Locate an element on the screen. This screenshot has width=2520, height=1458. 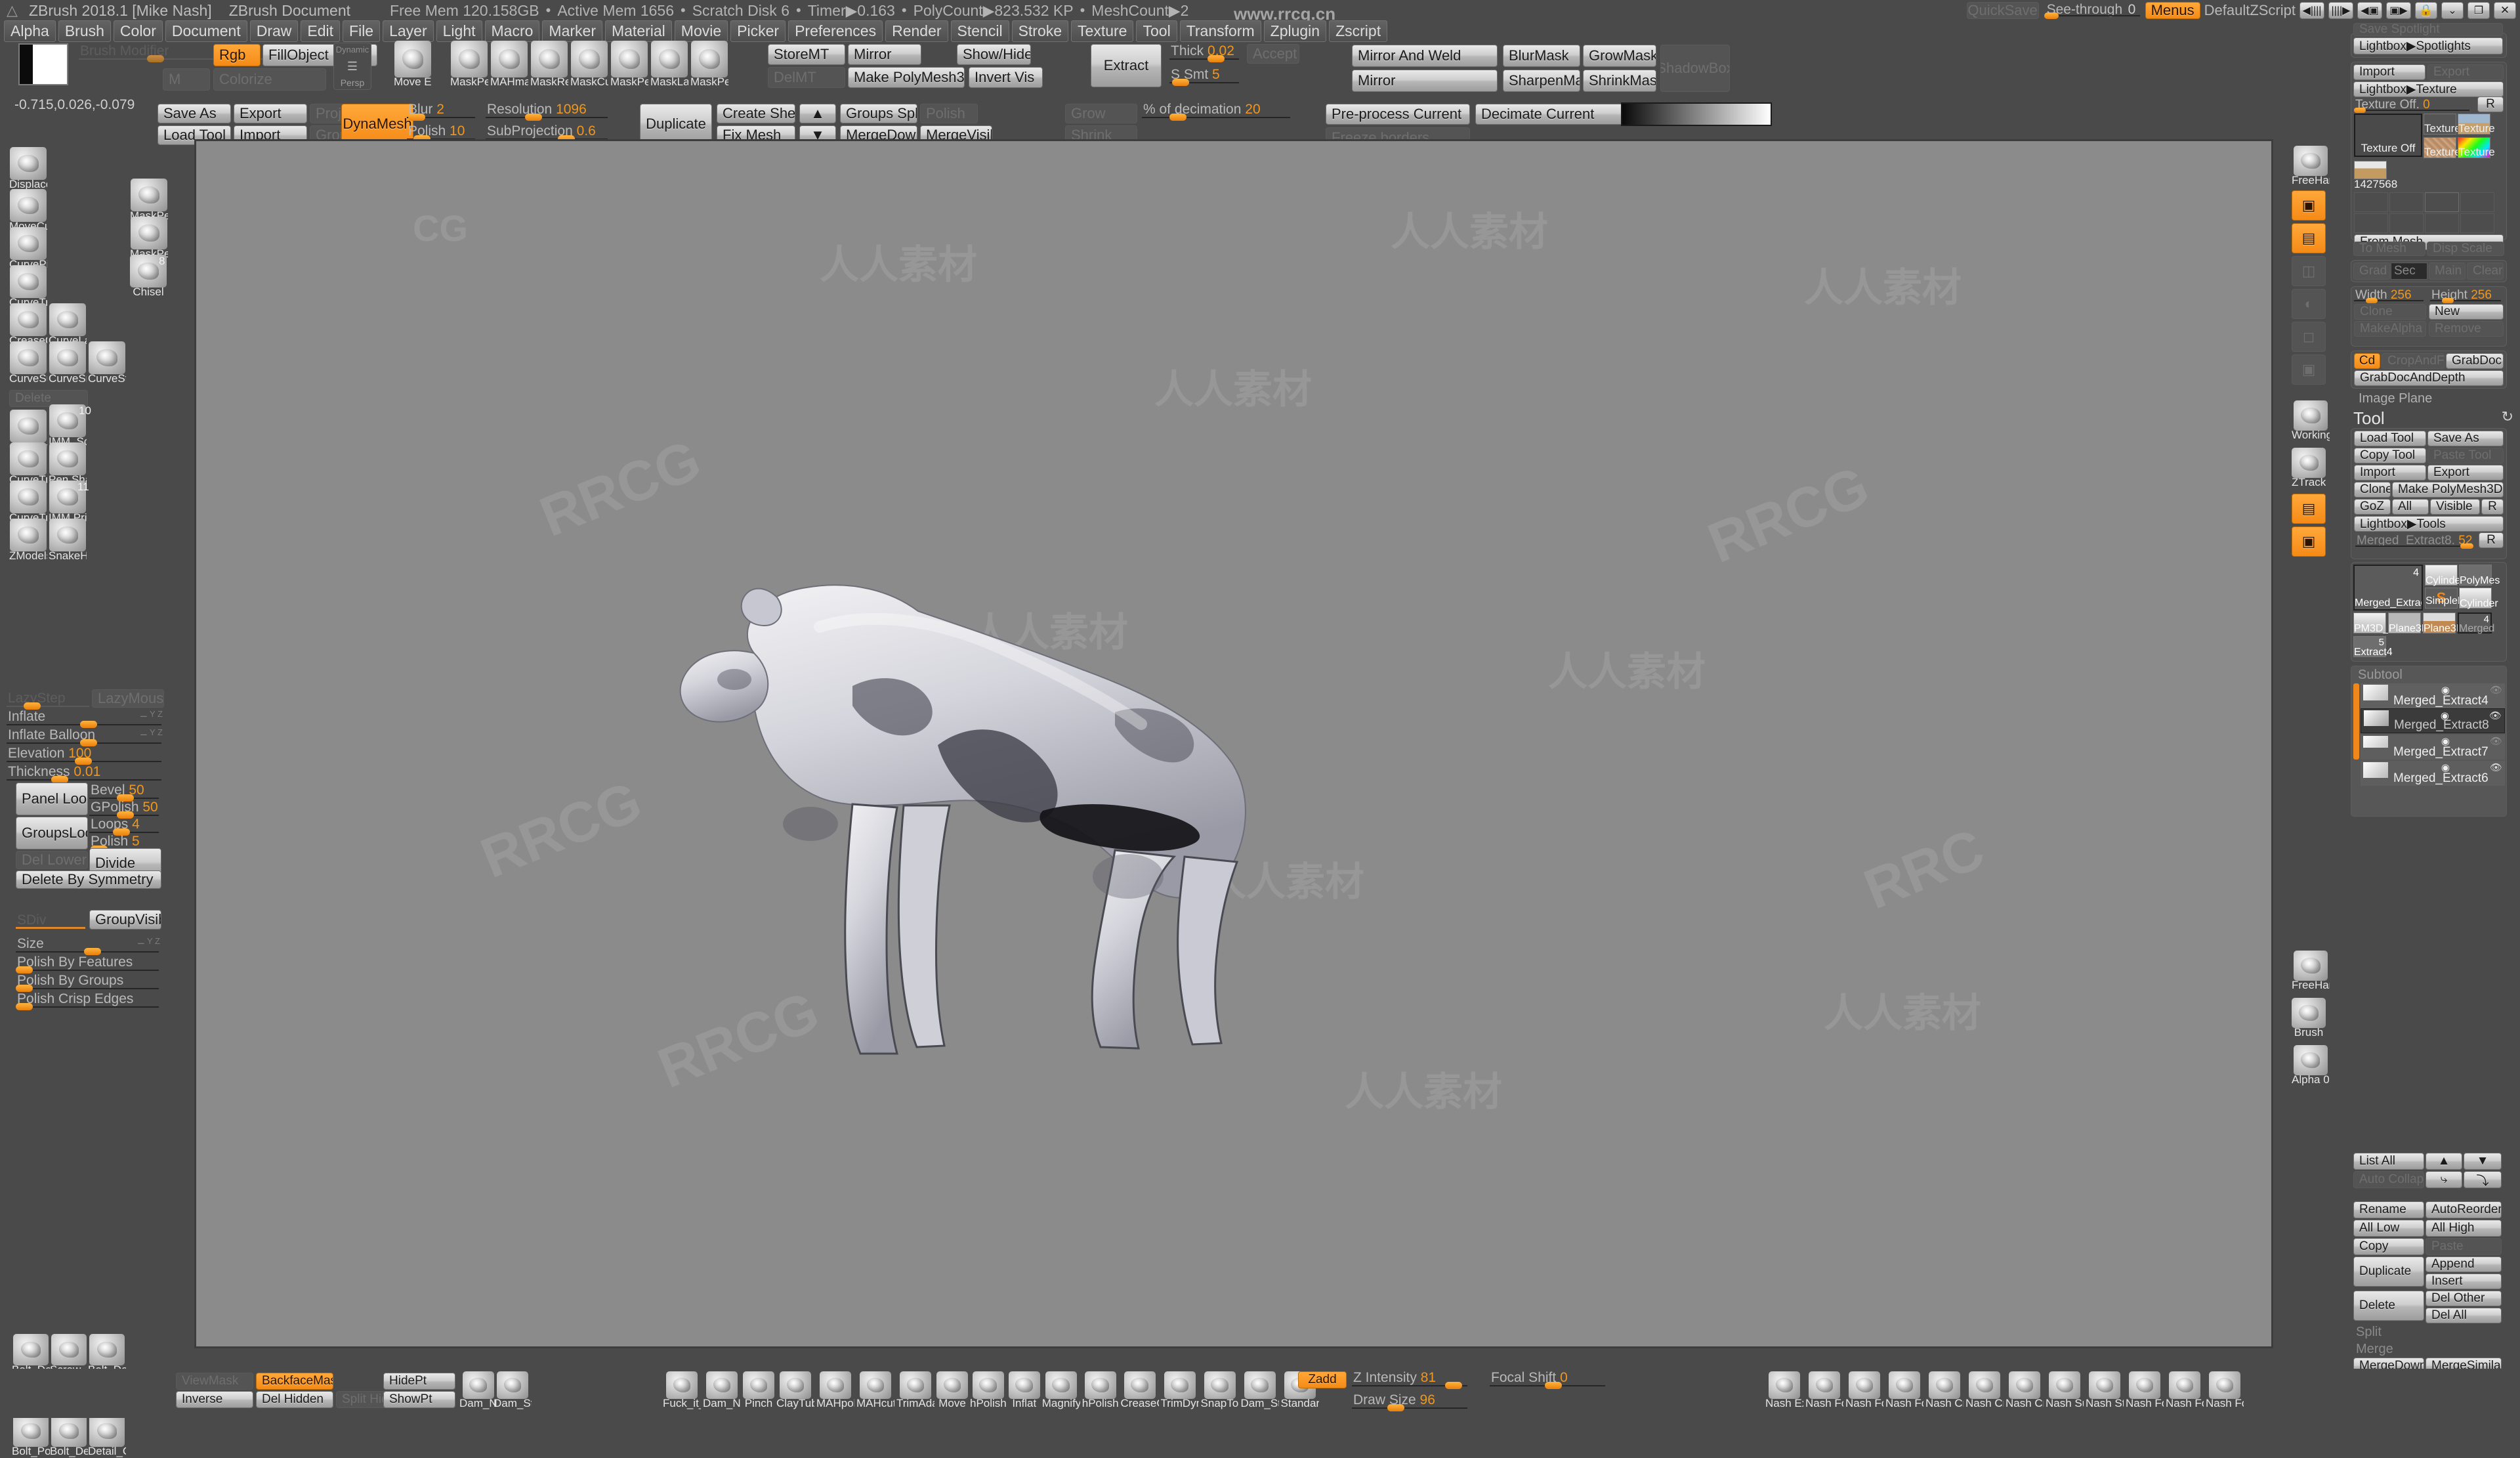
height-slider: Height 256 is located at coordinates (2467, 295).